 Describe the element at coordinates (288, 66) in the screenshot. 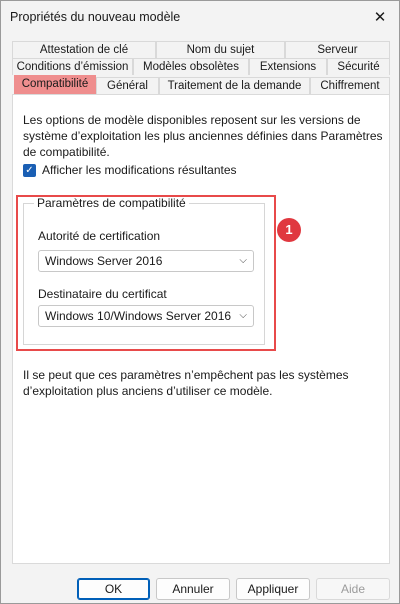

I see `tab-extensions: Extensions` at that location.